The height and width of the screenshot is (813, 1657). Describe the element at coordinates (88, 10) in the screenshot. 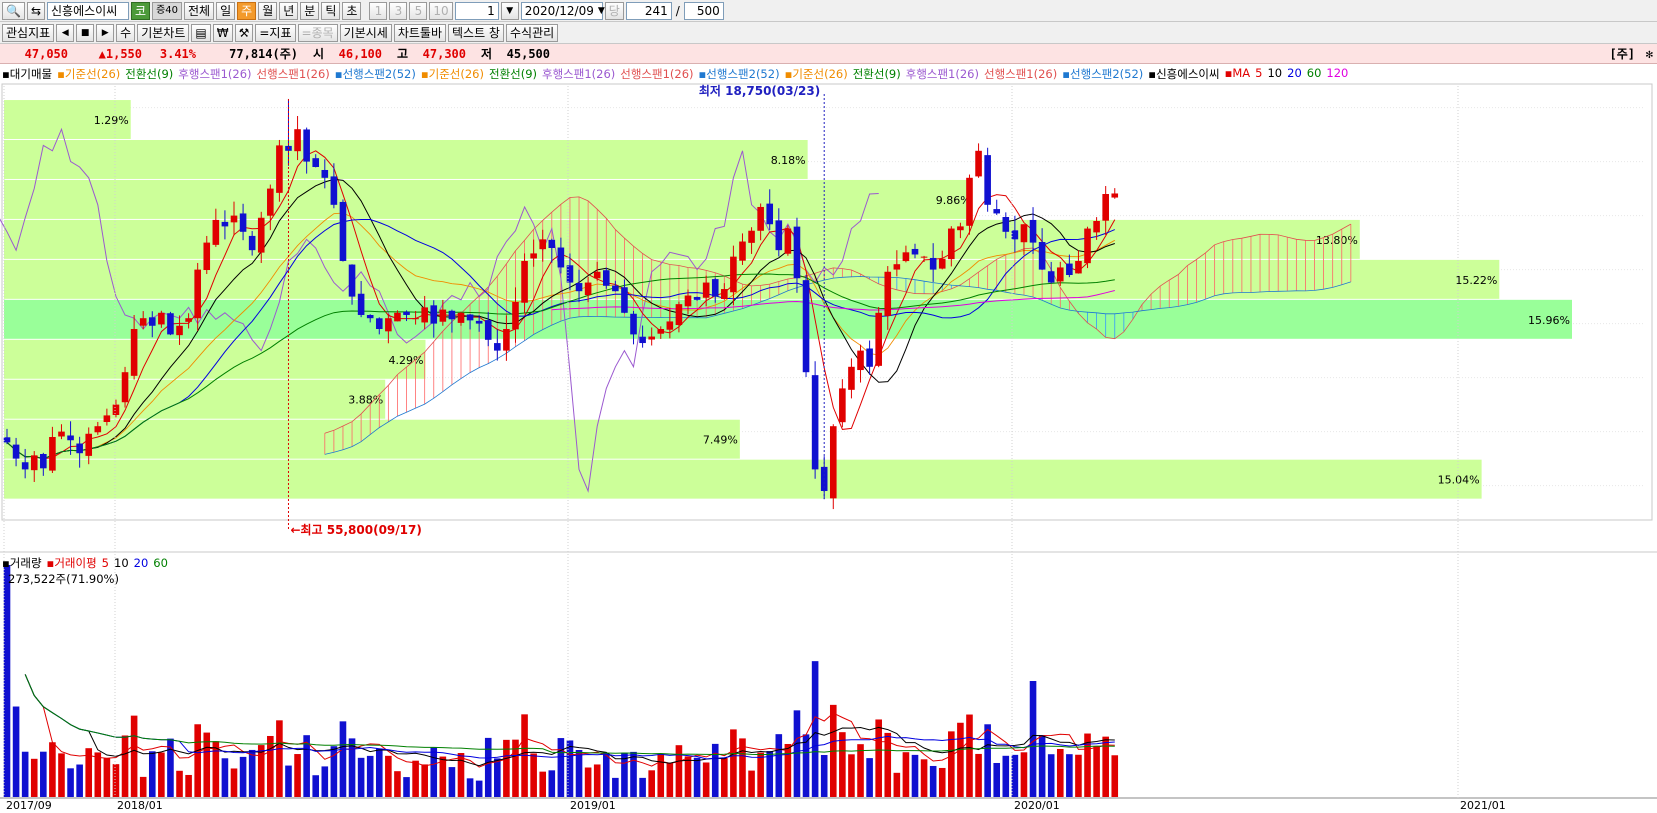

I see `stock-name-input: 신흥에스이씨` at that location.